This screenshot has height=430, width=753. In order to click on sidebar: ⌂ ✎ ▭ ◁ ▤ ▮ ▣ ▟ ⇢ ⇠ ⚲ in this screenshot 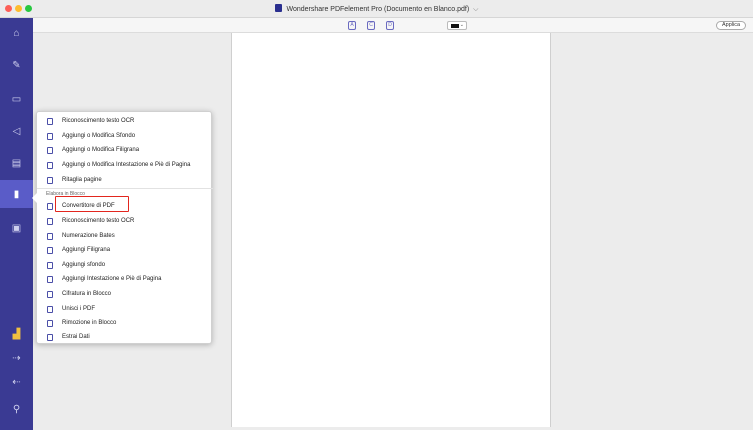, I will do `click(16, 224)`.